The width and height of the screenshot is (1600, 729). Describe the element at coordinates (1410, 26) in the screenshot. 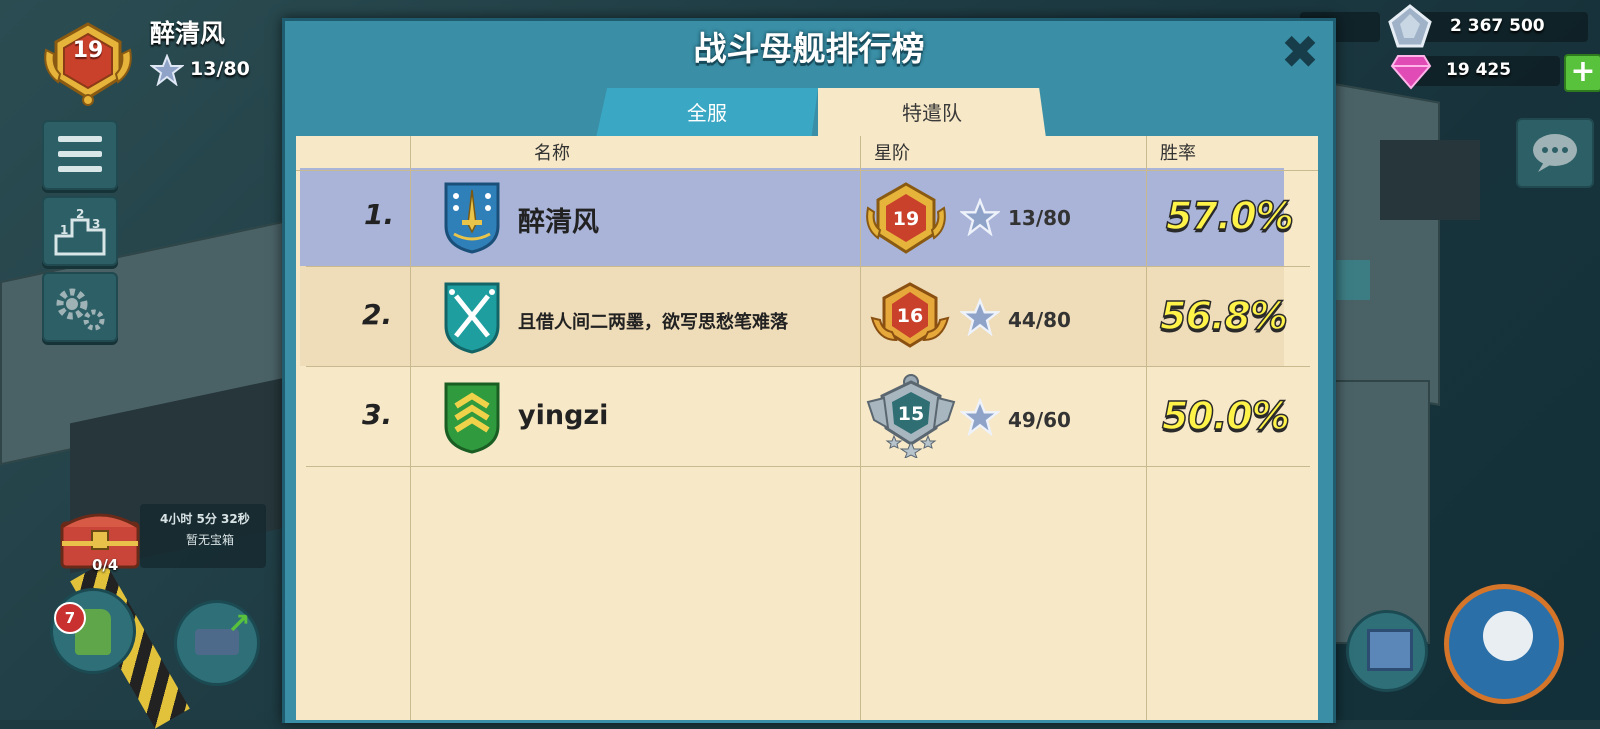

I see `stone-icon` at that location.